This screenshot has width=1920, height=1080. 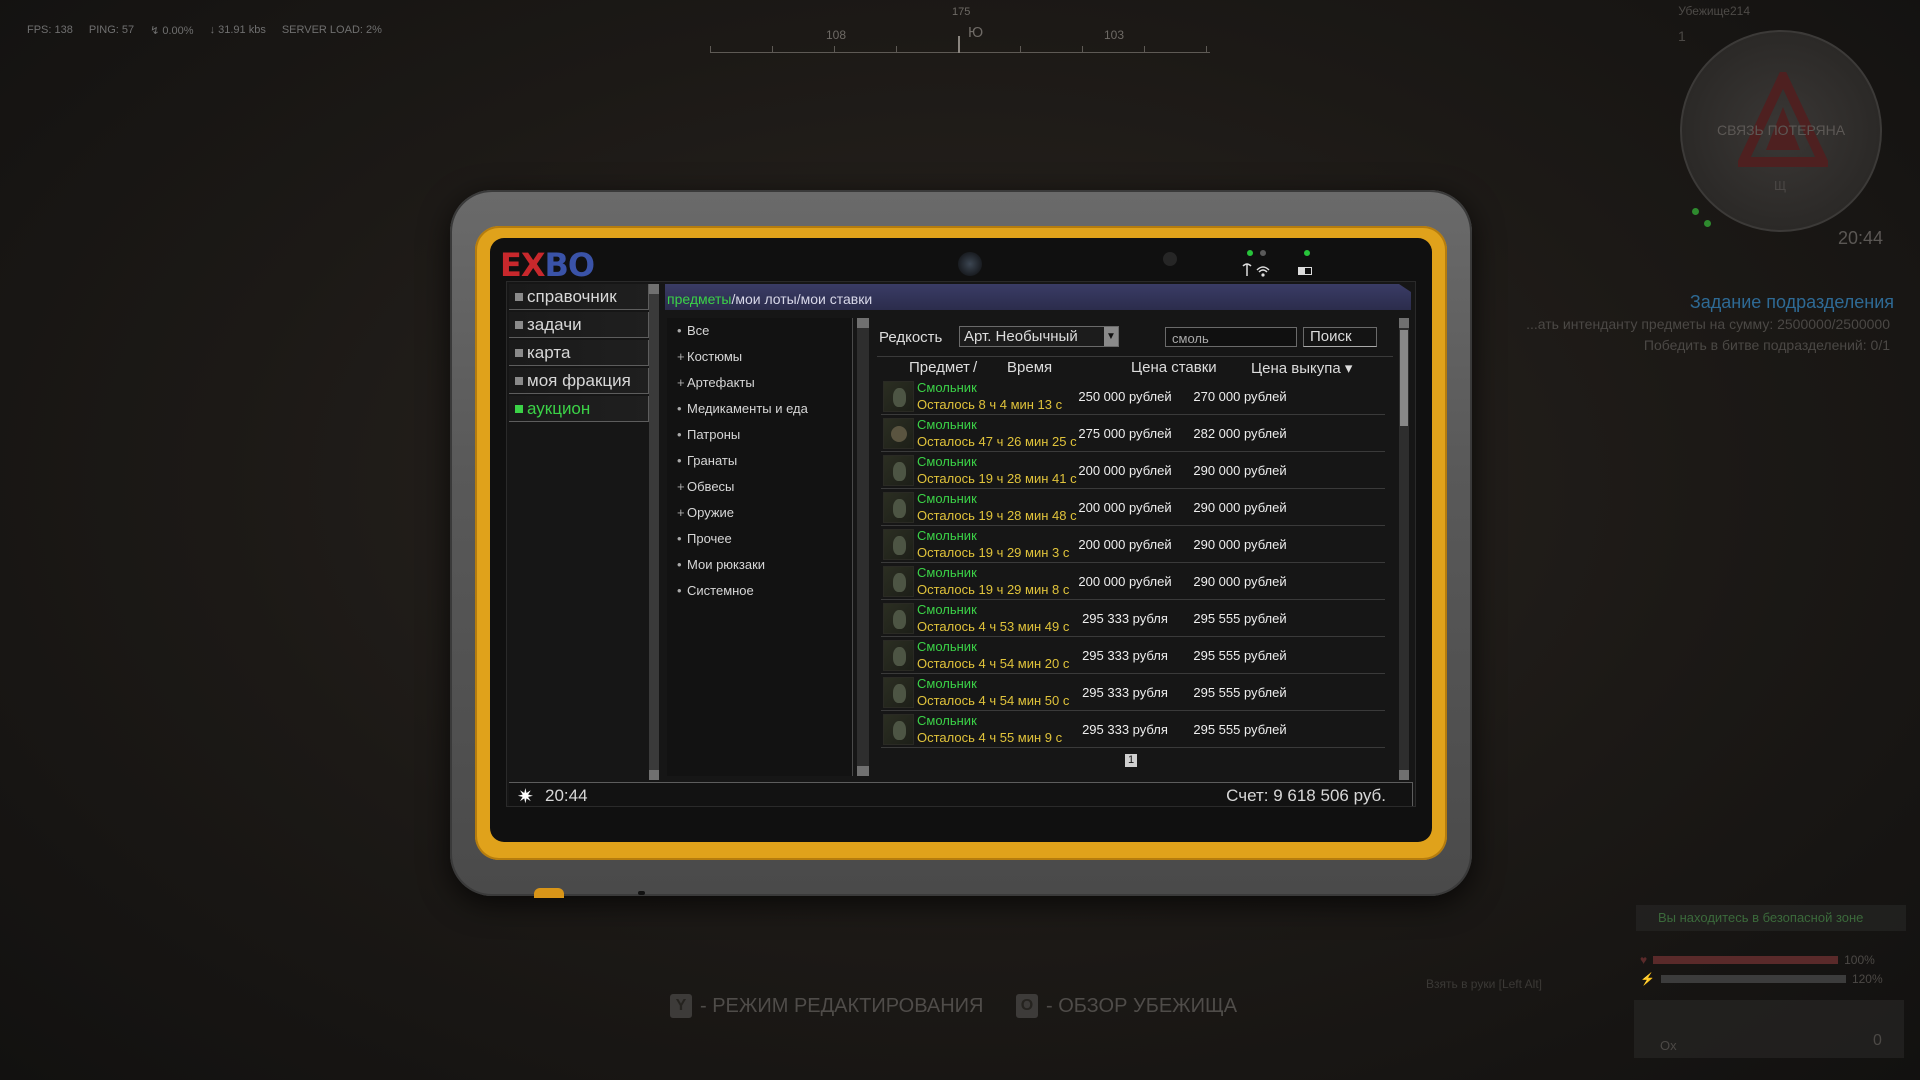 What do you see at coordinates (993, 626) in the screenshot?
I see `lot-time: Осталось 4 ч 53 мин 49 с` at bounding box center [993, 626].